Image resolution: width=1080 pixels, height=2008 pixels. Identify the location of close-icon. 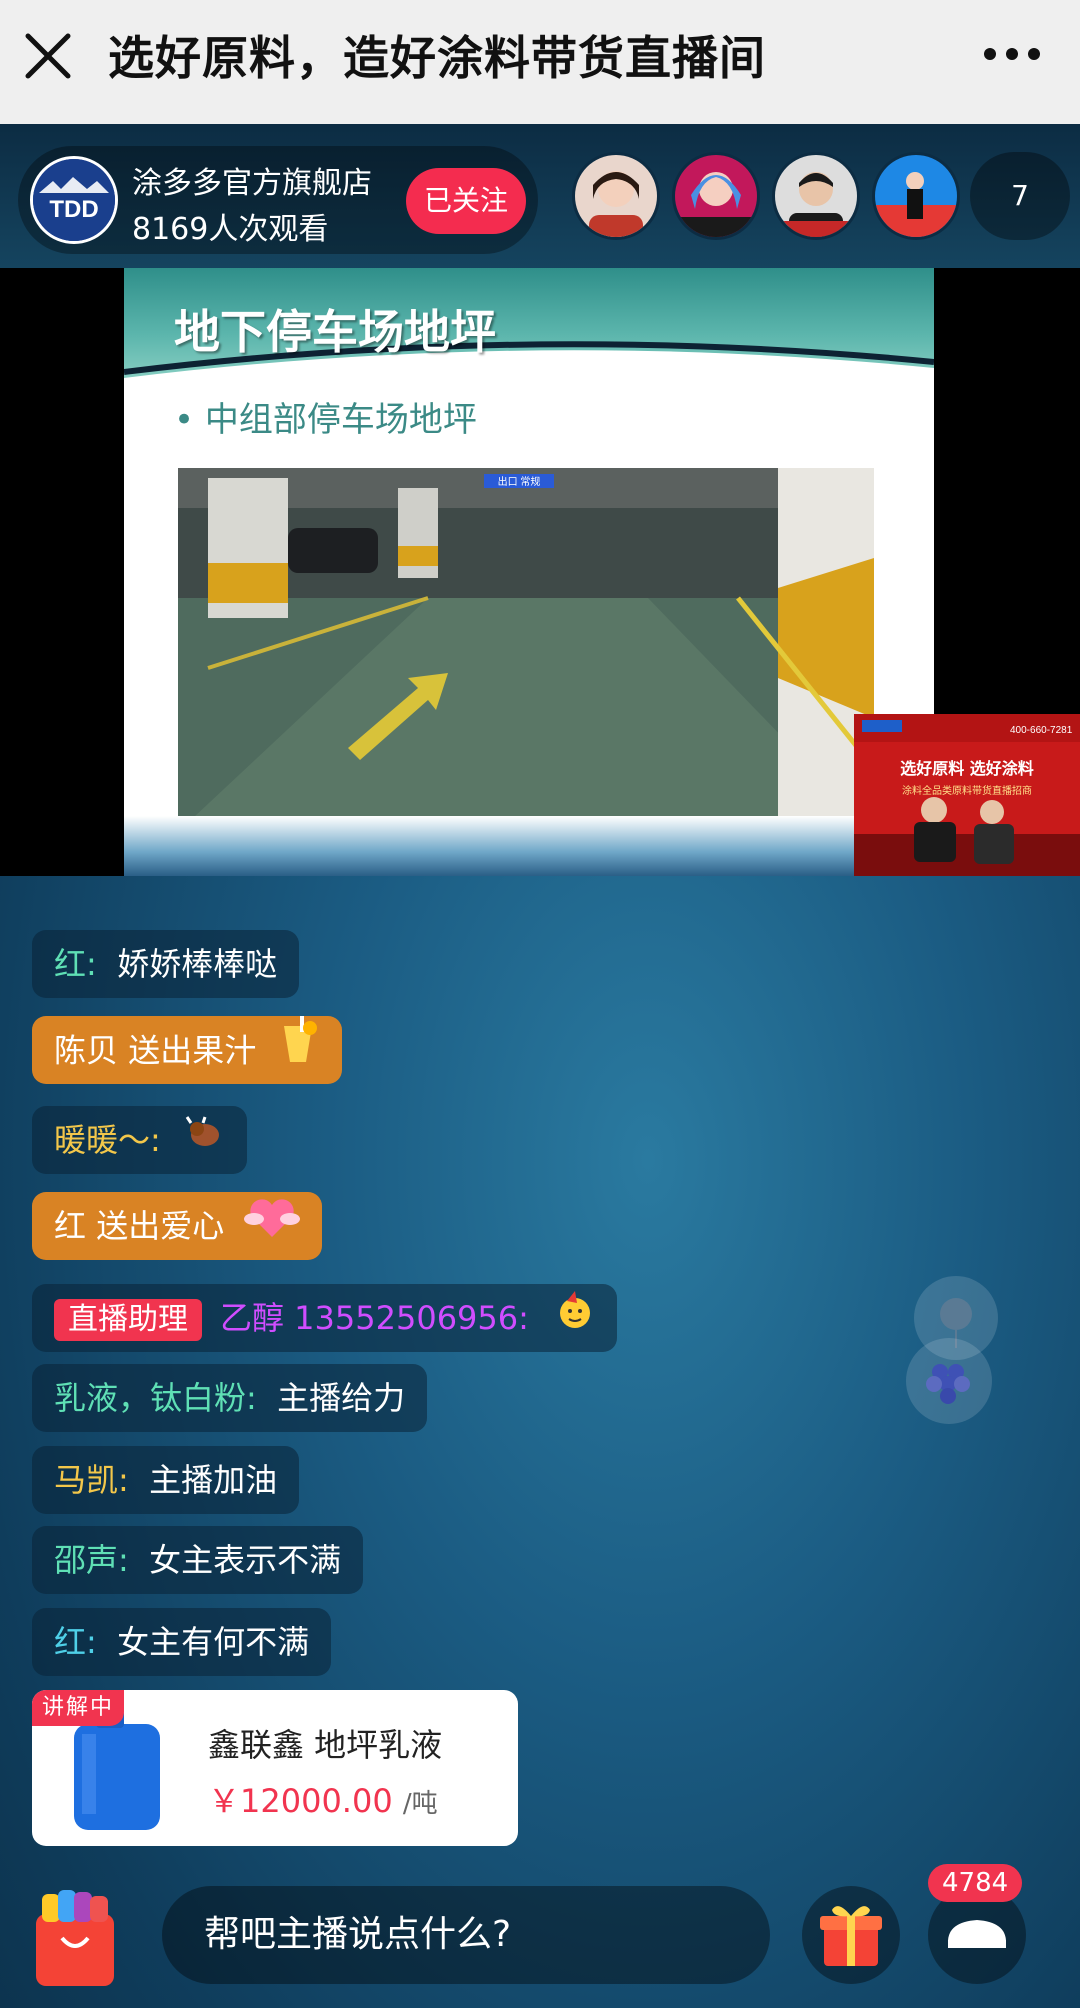
(48, 56).